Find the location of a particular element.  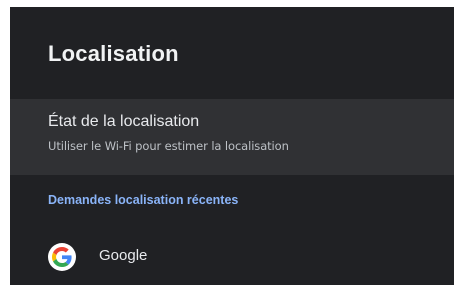

list-item-label: Google is located at coordinates (123, 255).